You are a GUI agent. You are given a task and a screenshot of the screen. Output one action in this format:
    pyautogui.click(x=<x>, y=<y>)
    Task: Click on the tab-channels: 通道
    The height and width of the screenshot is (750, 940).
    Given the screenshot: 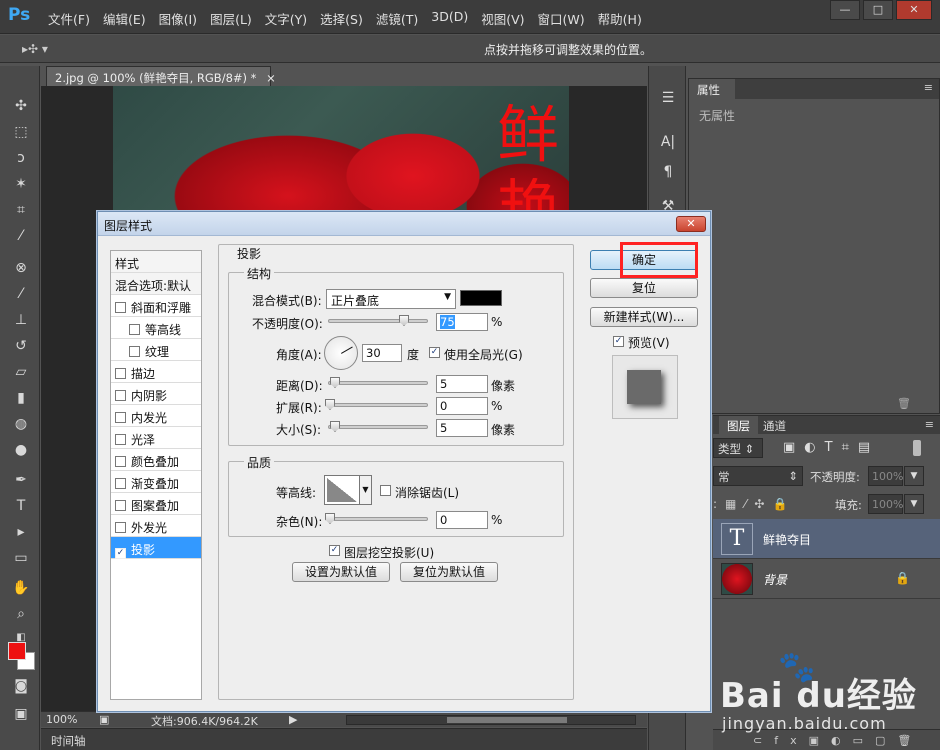 What is the action you would take?
    pyautogui.click(x=774, y=425)
    